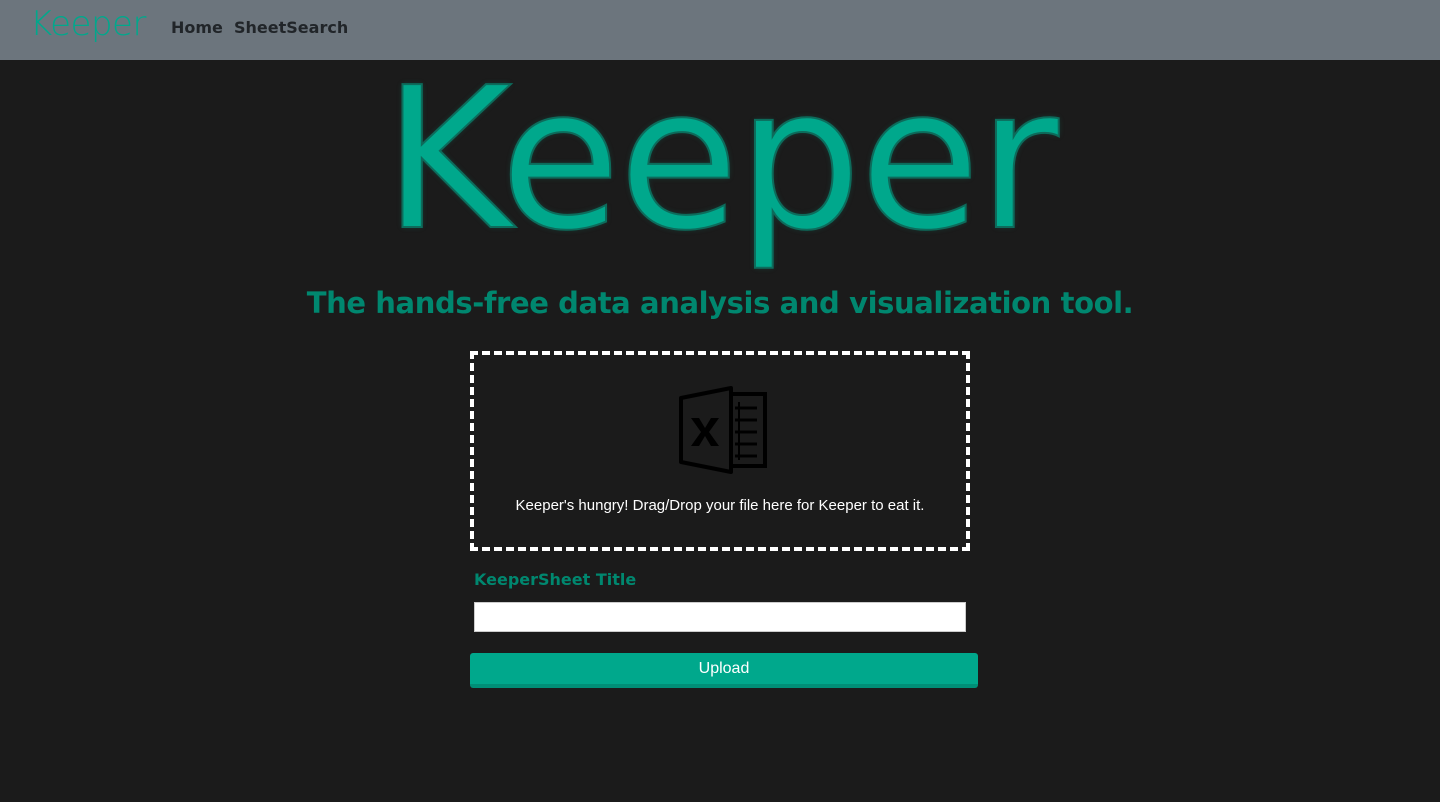 This screenshot has height=802, width=1440. What do you see at coordinates (721, 160) in the screenshot?
I see `hero-title: Keeper` at bounding box center [721, 160].